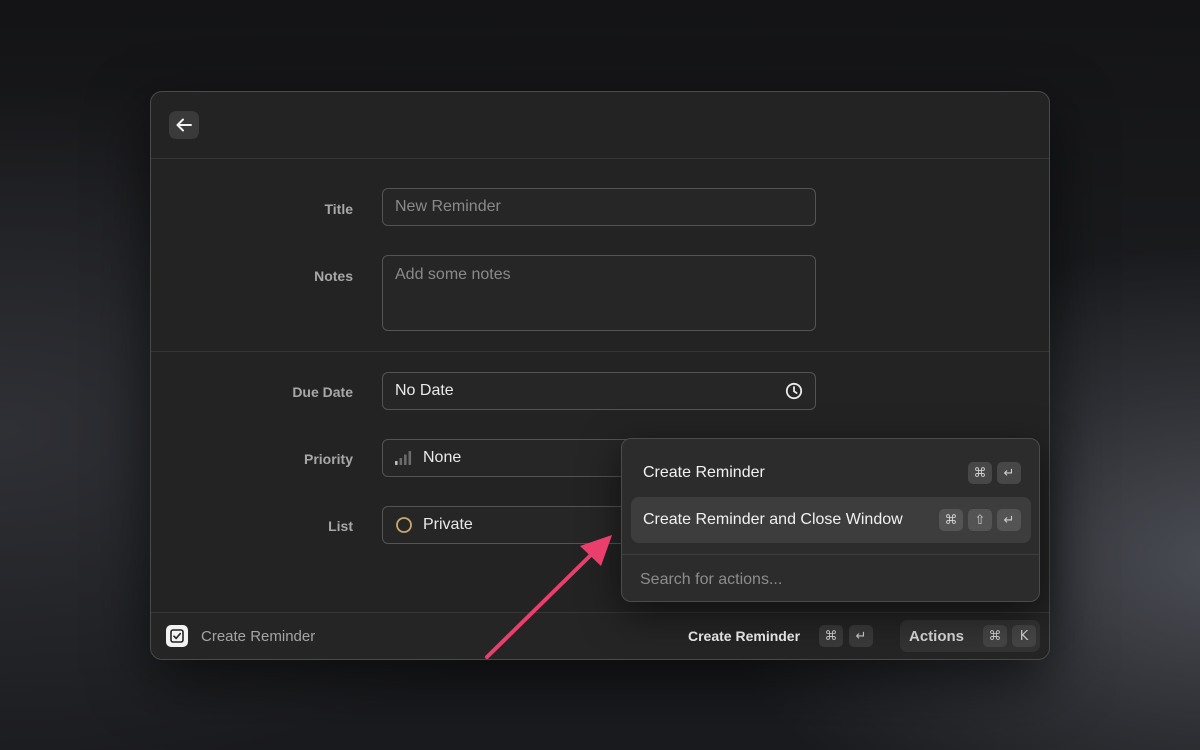 The width and height of the screenshot is (1200, 750). Describe the element at coordinates (338, 209) in the screenshot. I see `title-label: Title` at that location.